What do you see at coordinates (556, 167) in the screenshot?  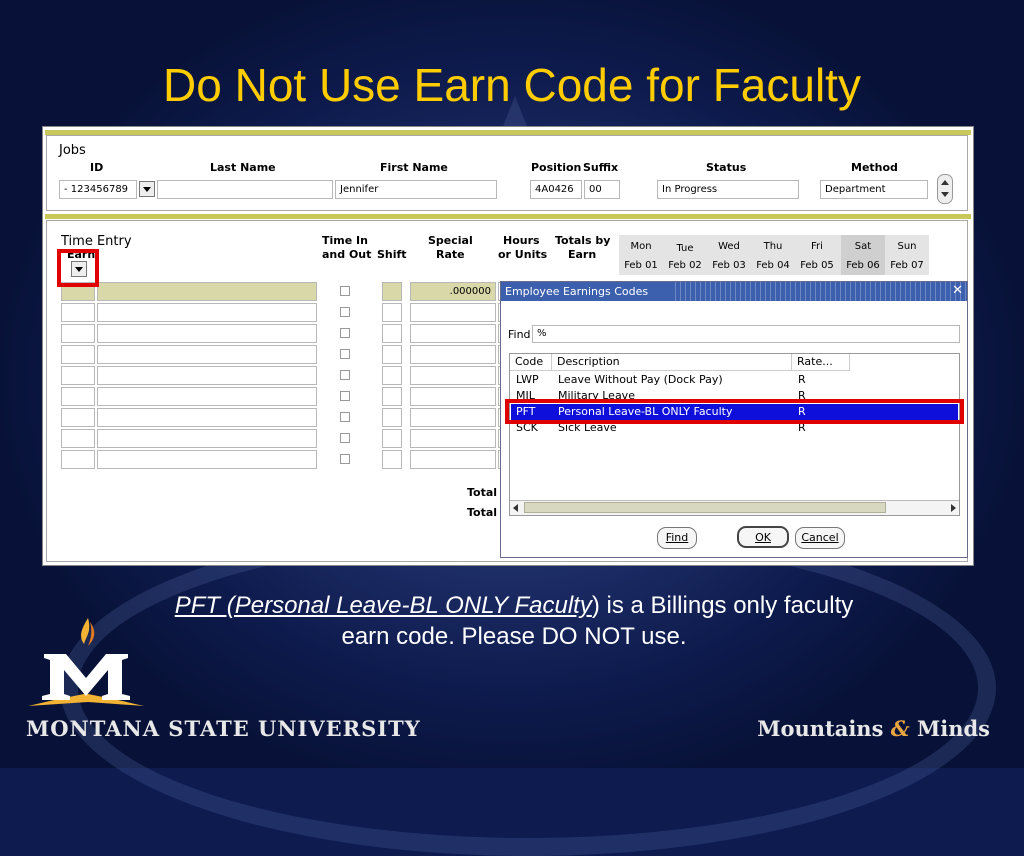 I see `position-header: Position` at bounding box center [556, 167].